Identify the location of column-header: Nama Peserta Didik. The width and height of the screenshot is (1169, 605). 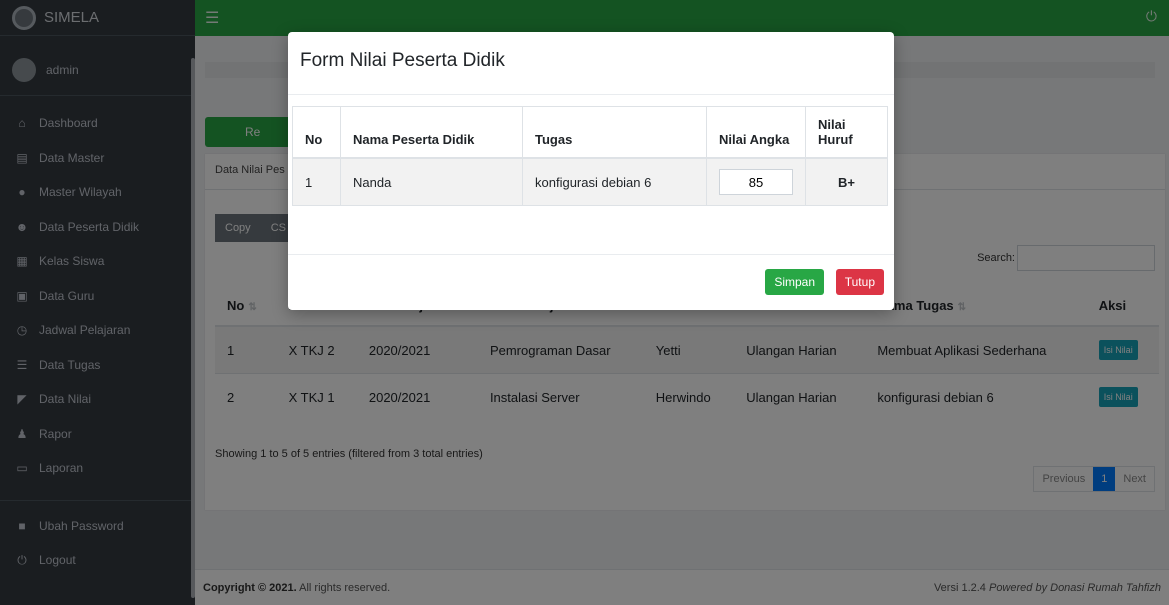
(431, 132).